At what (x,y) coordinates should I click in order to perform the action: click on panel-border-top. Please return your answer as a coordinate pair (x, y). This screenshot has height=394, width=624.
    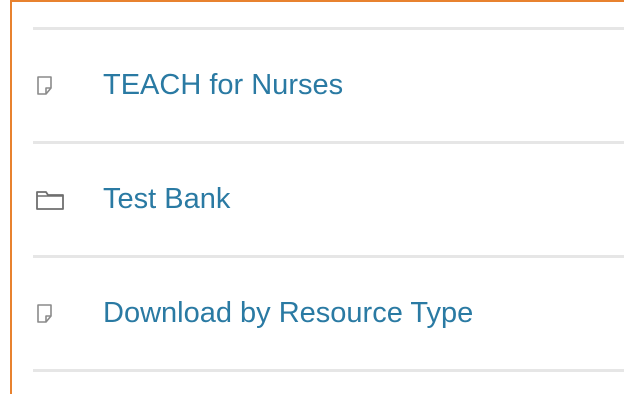
    Looking at the image, I should click on (317, 1).